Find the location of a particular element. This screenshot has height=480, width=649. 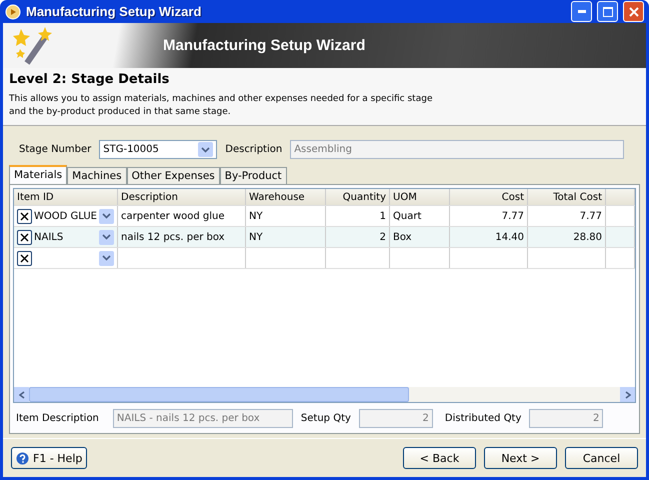

table-cell: Box is located at coordinates (402, 237).